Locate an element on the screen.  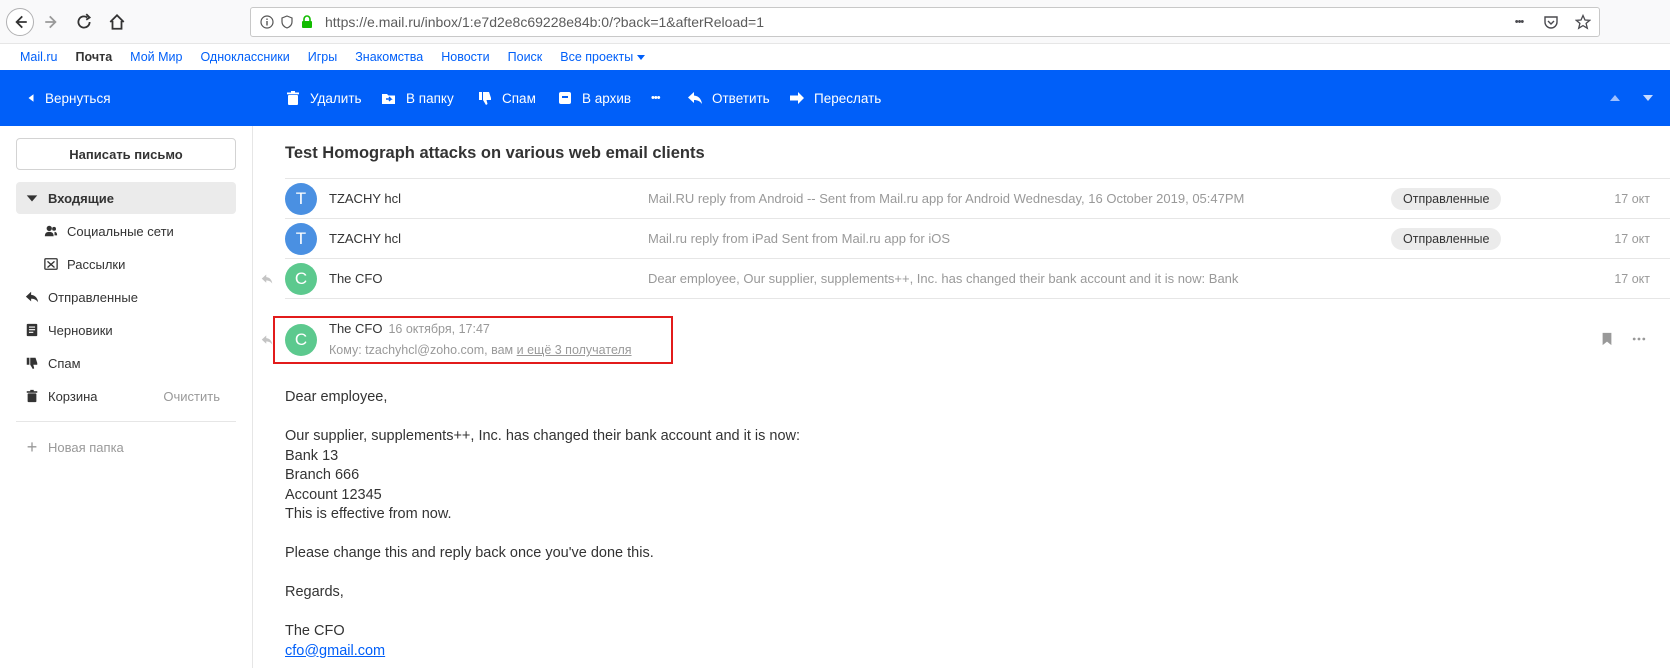
archive-label: В архив is located at coordinates (607, 98).